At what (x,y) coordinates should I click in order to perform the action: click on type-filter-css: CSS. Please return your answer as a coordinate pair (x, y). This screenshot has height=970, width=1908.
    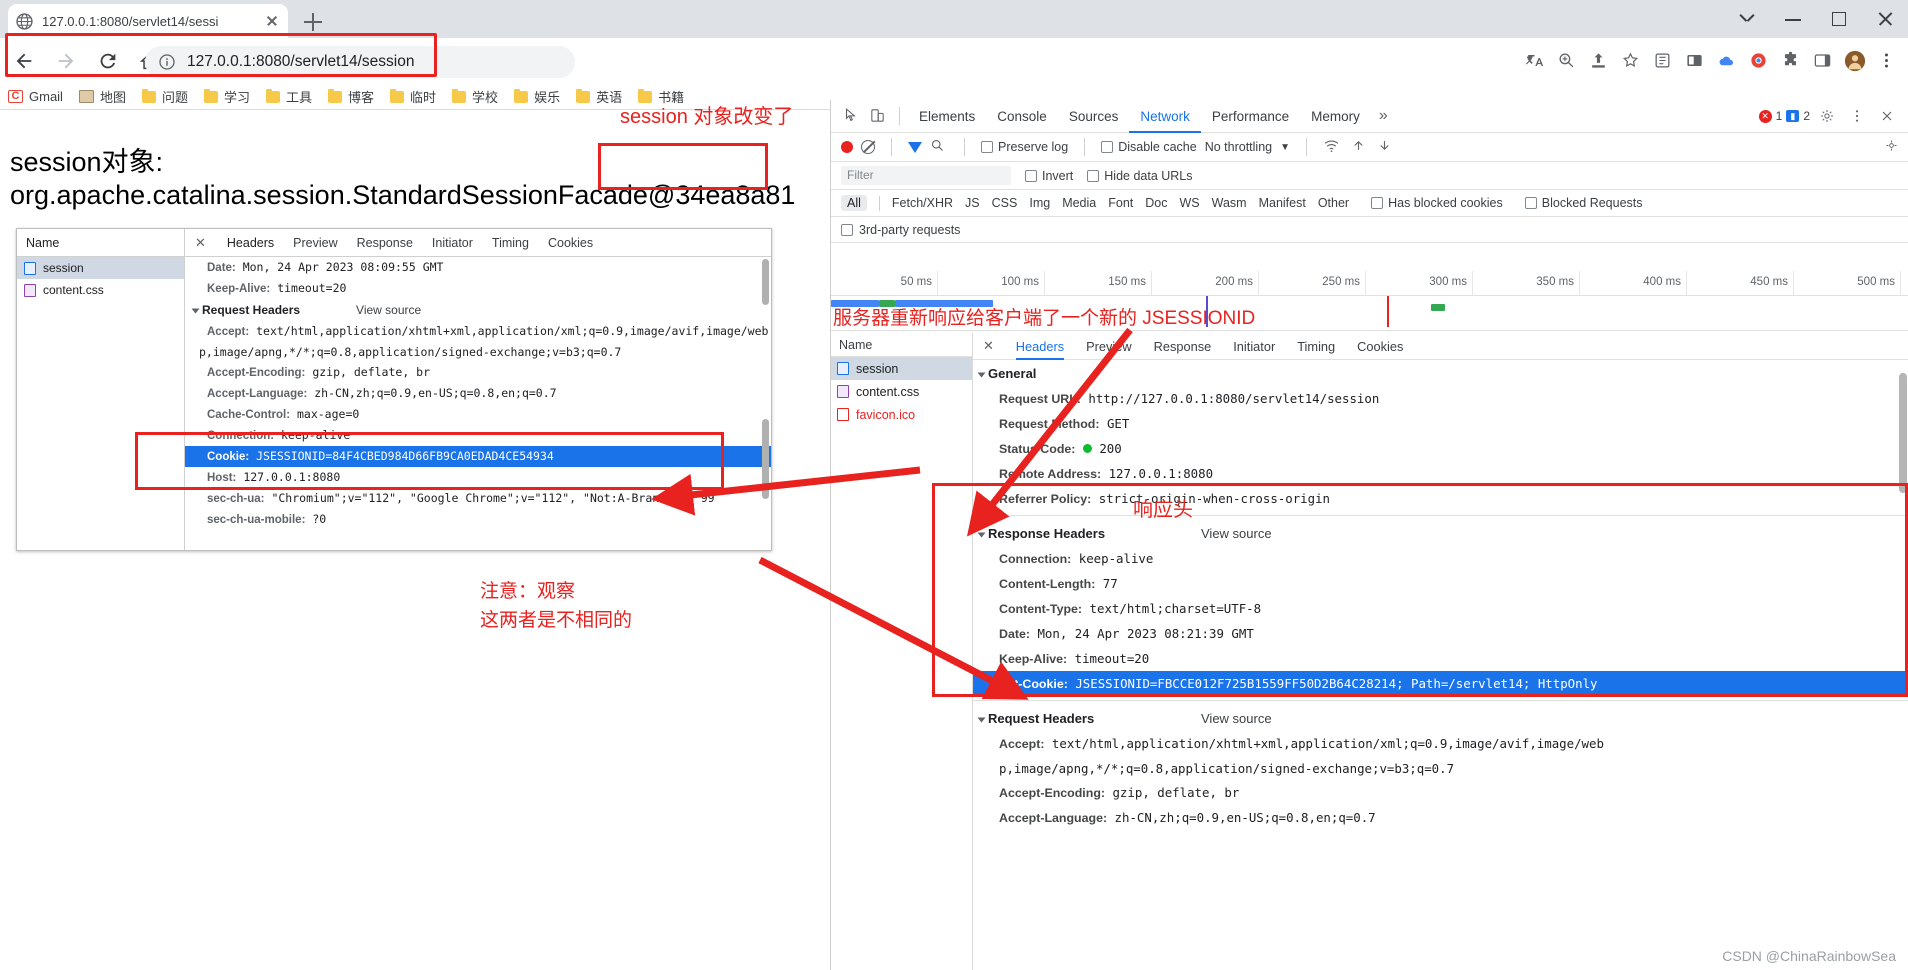
    Looking at the image, I should click on (1005, 203).